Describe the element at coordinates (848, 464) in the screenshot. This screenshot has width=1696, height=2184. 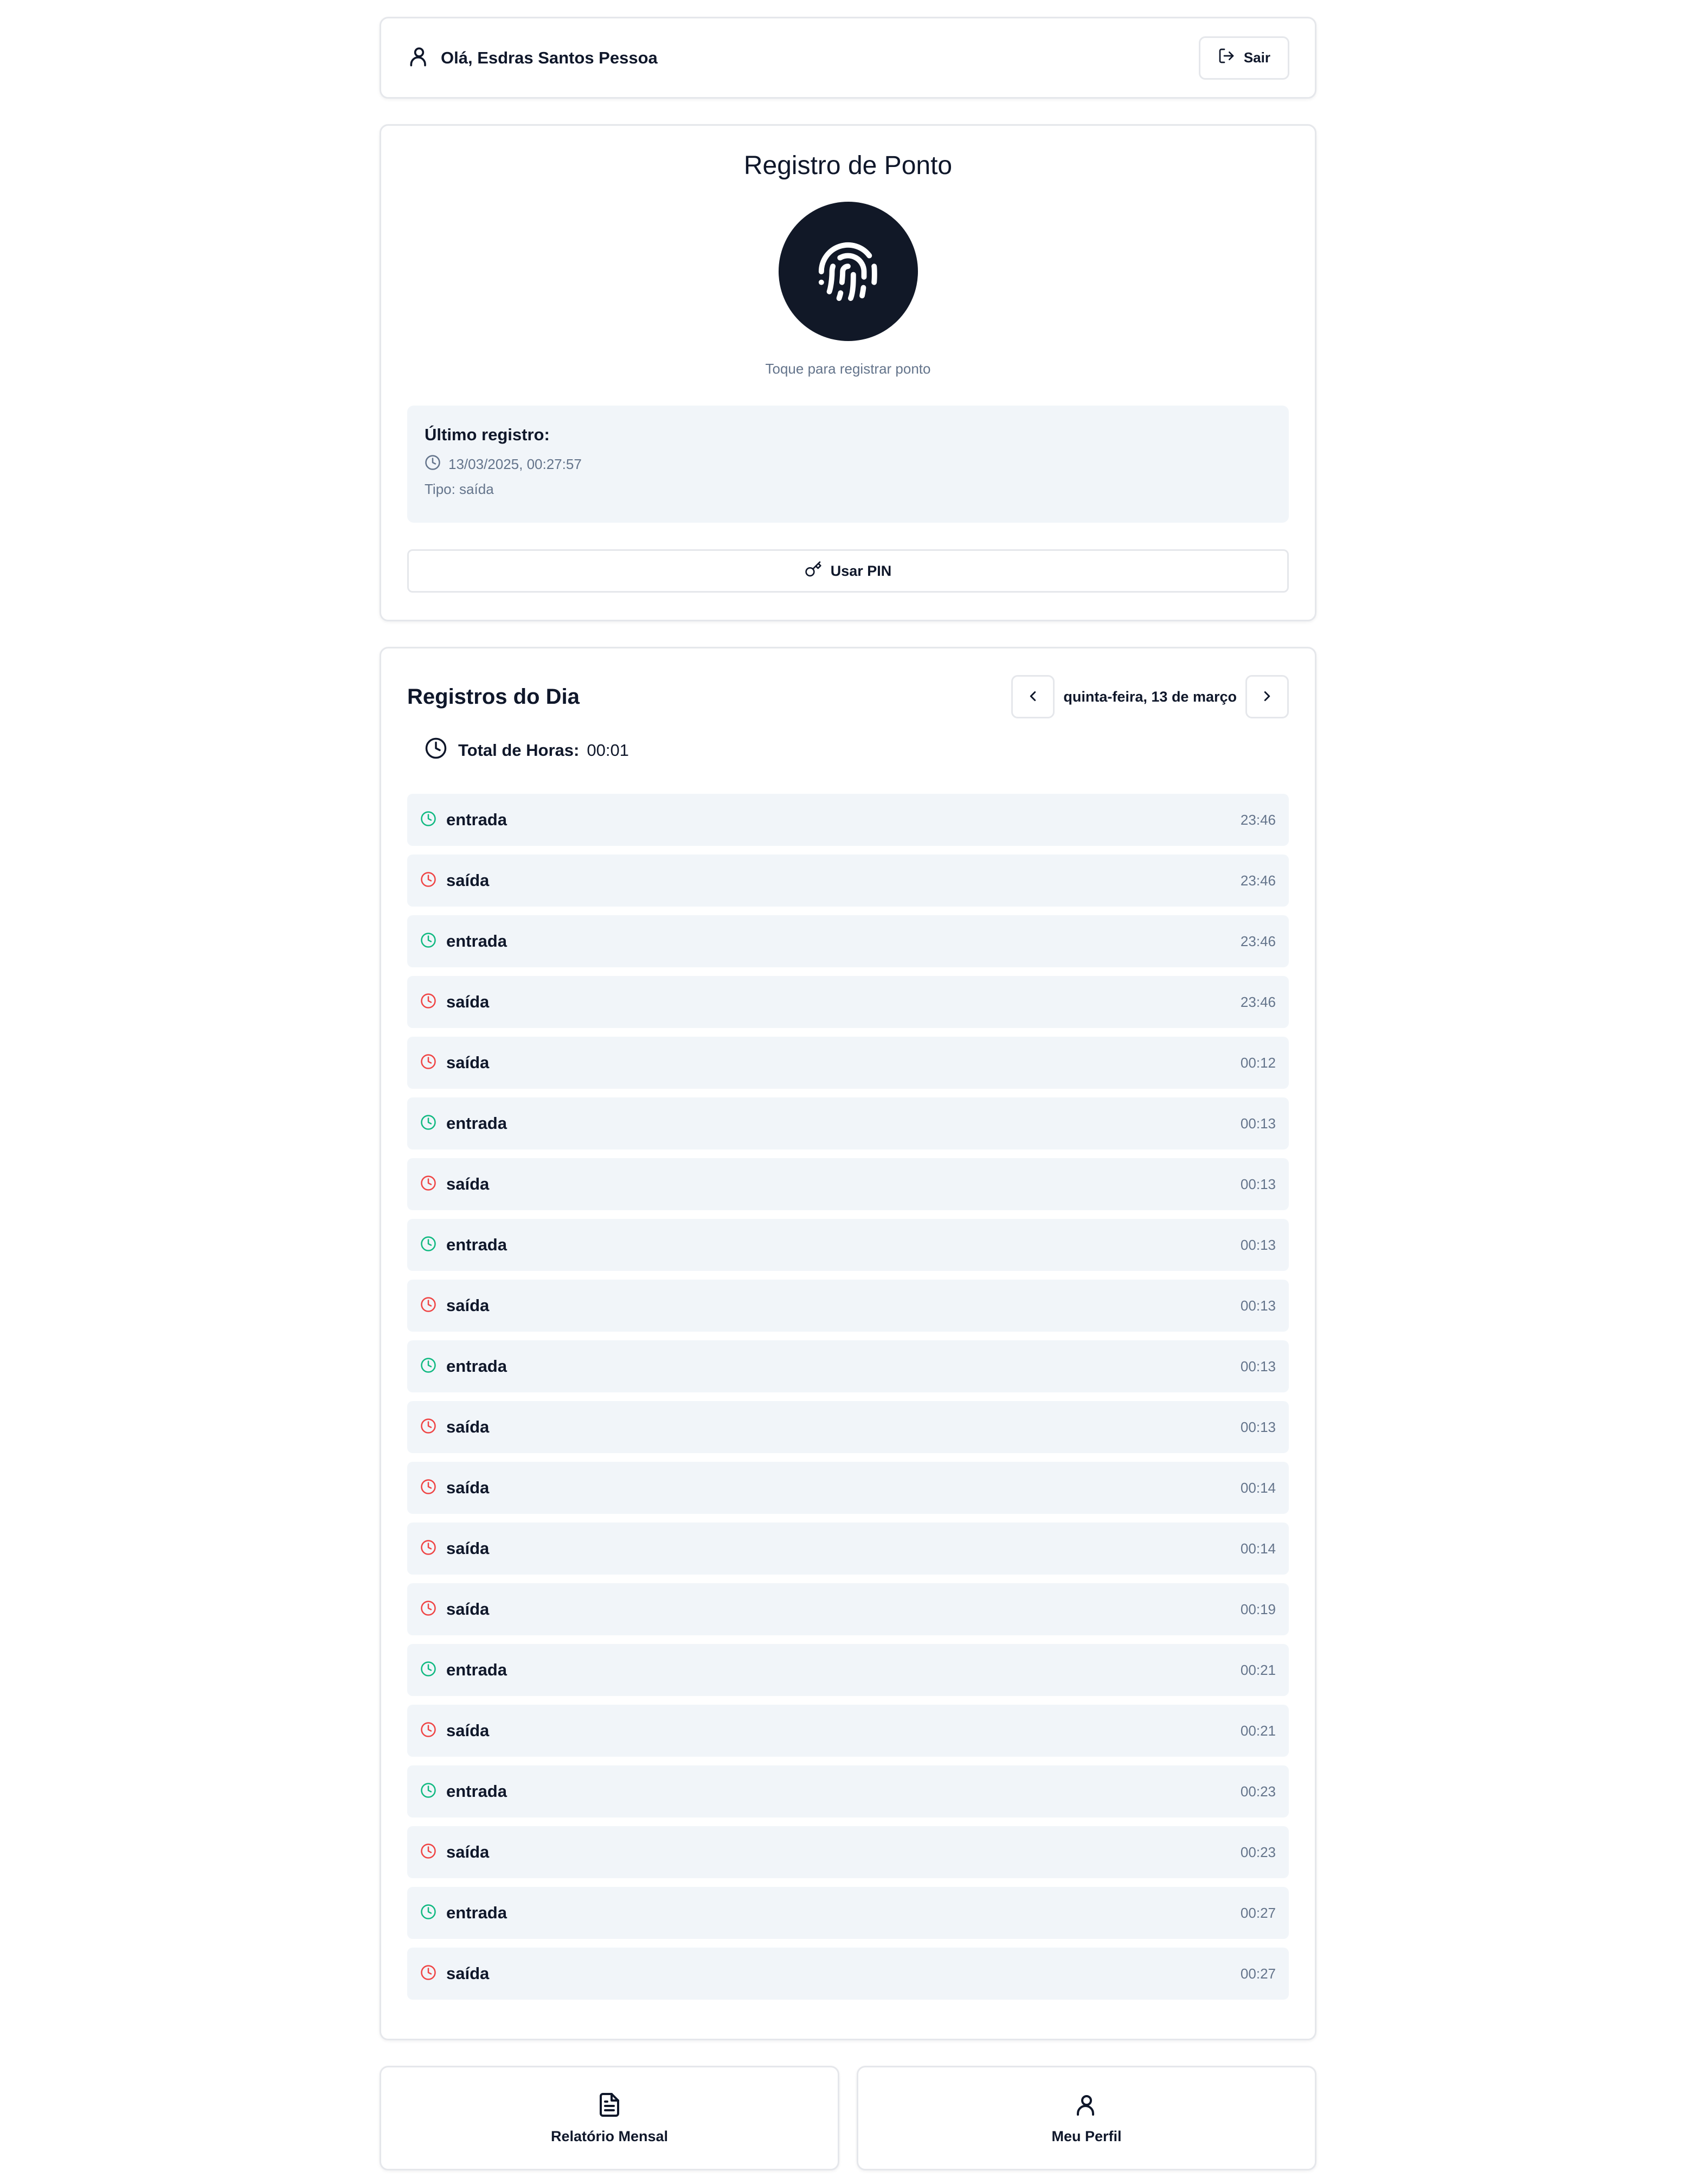
I see `last-record-datetime-row: 13/03/2025, 00:27:57` at that location.